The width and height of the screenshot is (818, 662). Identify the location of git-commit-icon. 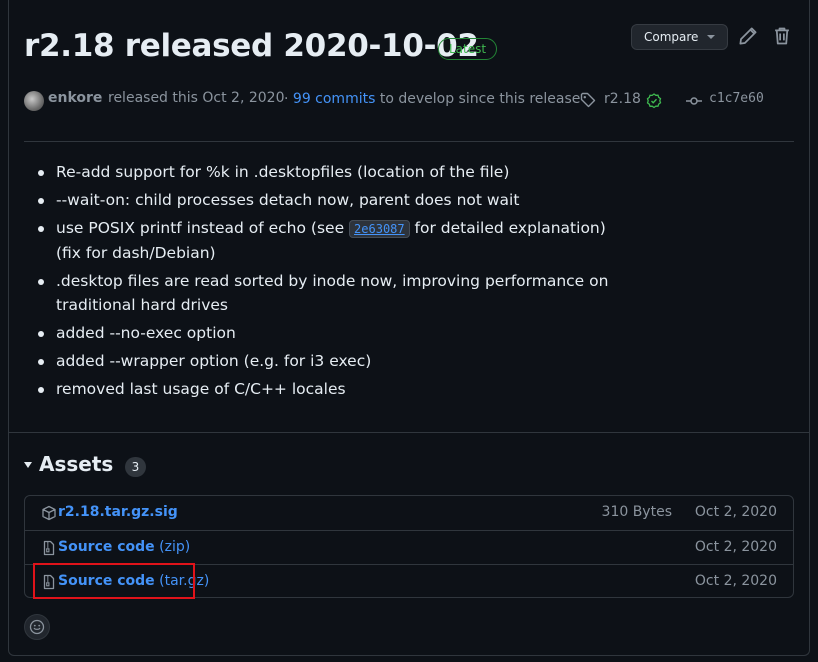
(694, 101).